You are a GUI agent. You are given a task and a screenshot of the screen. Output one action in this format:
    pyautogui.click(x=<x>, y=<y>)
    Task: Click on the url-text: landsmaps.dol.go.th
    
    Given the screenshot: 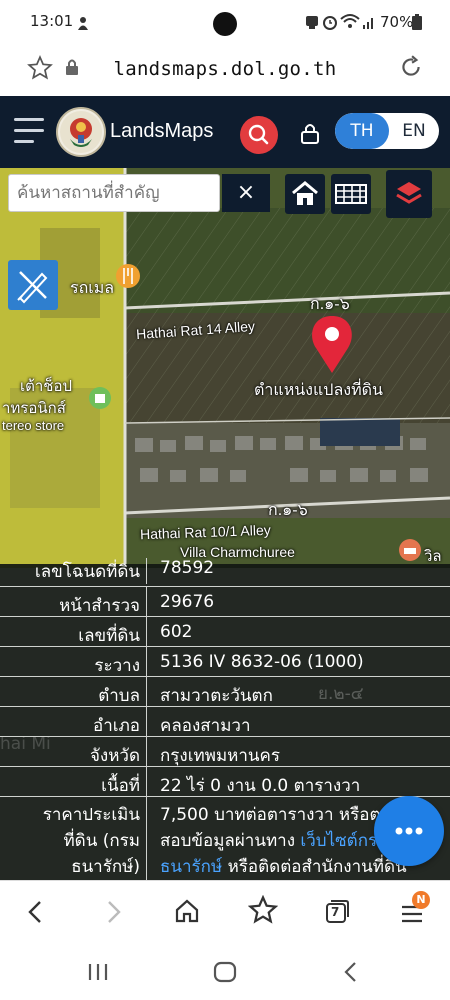 What is the action you would take?
    pyautogui.click(x=225, y=69)
    